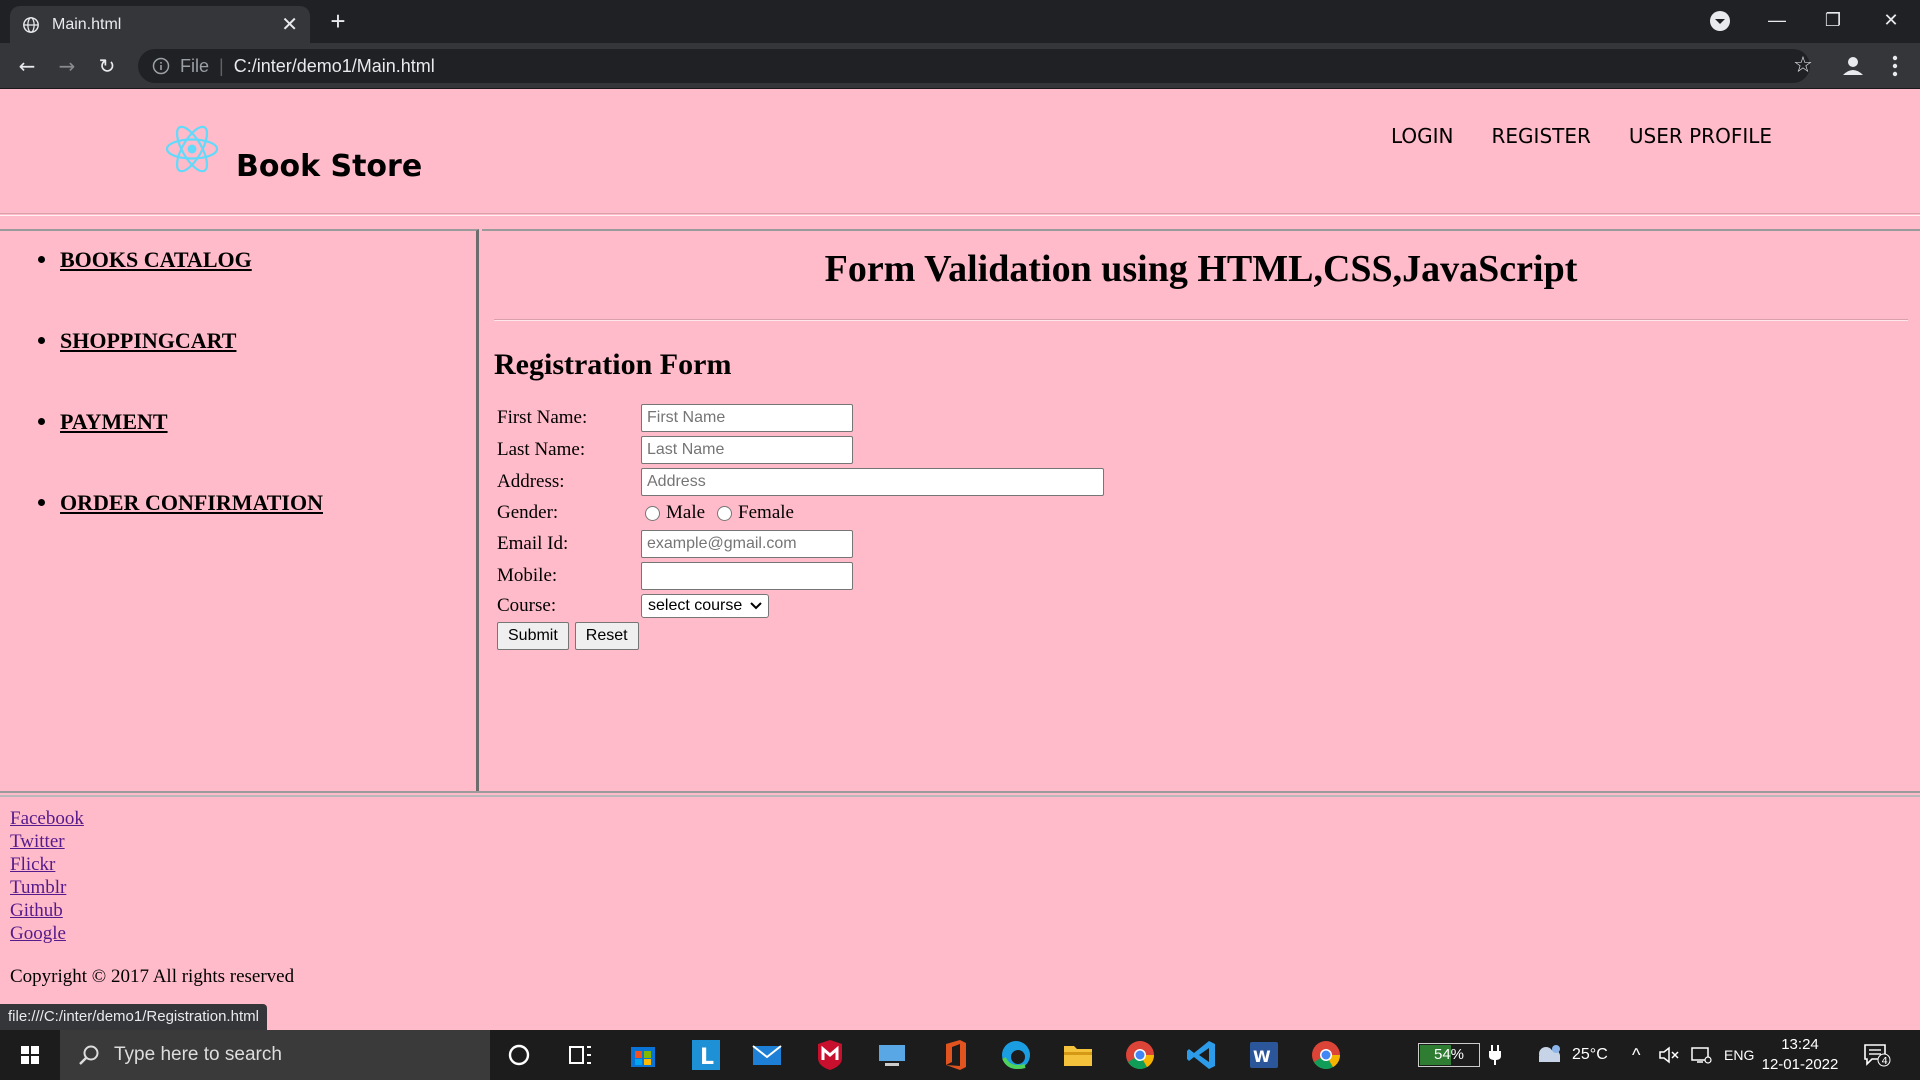 The width and height of the screenshot is (1920, 1080). I want to click on shoppingcart-link: SHOPPINGCART, so click(148, 340).